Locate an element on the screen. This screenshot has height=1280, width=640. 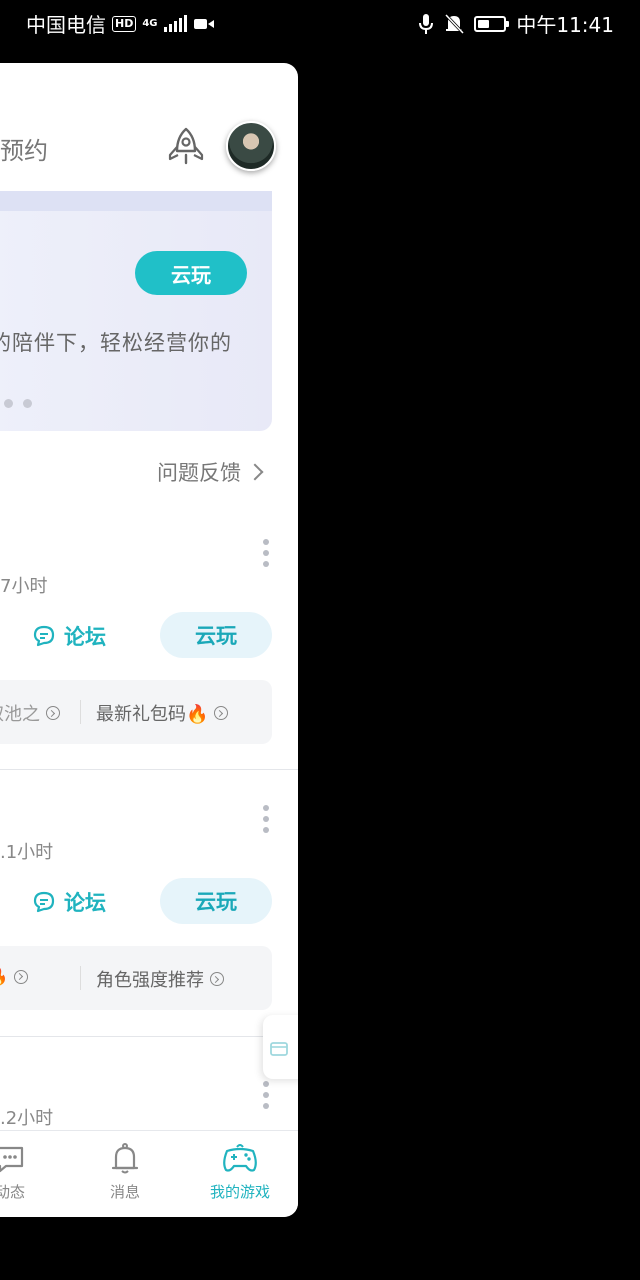
tag-label: 取池之 is located at coordinates (20, 714).